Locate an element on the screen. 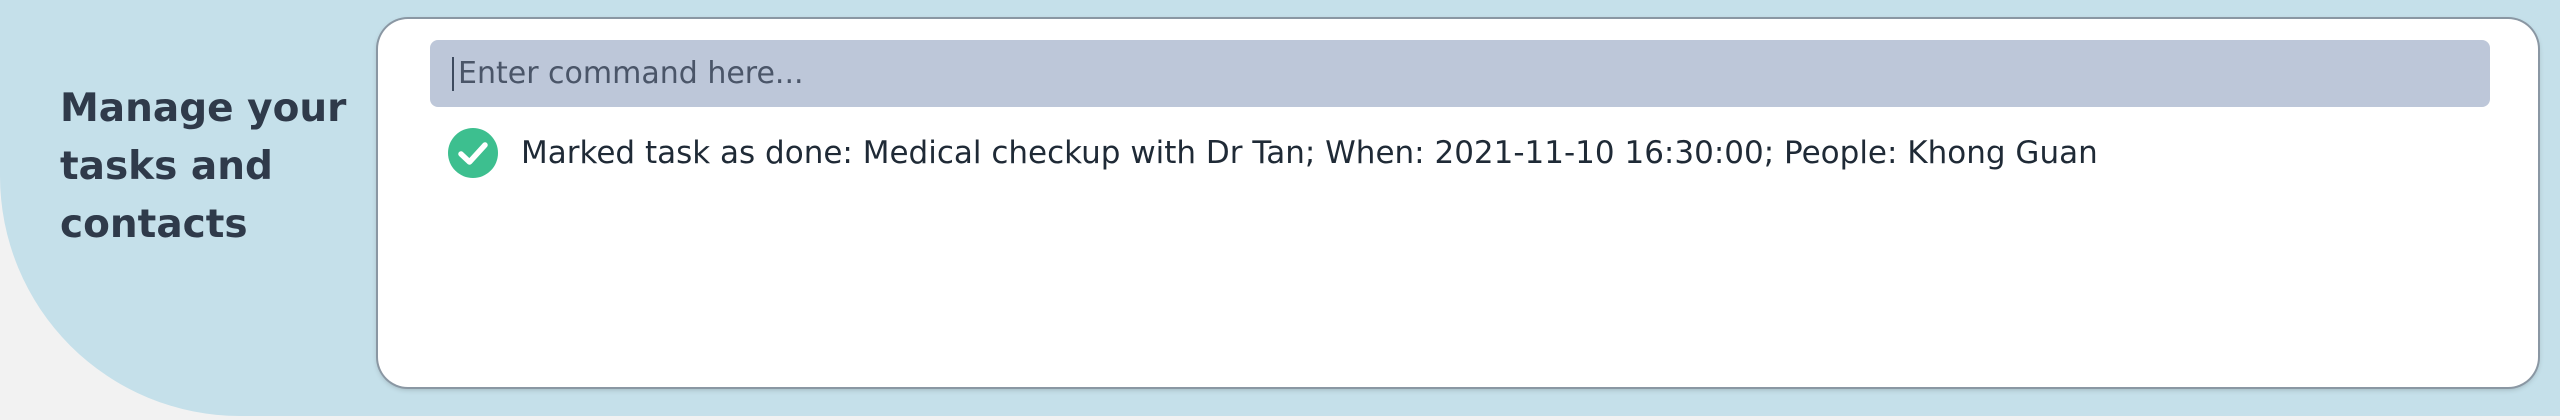 The width and height of the screenshot is (2560, 420). command-box is located at coordinates (1460, 73).